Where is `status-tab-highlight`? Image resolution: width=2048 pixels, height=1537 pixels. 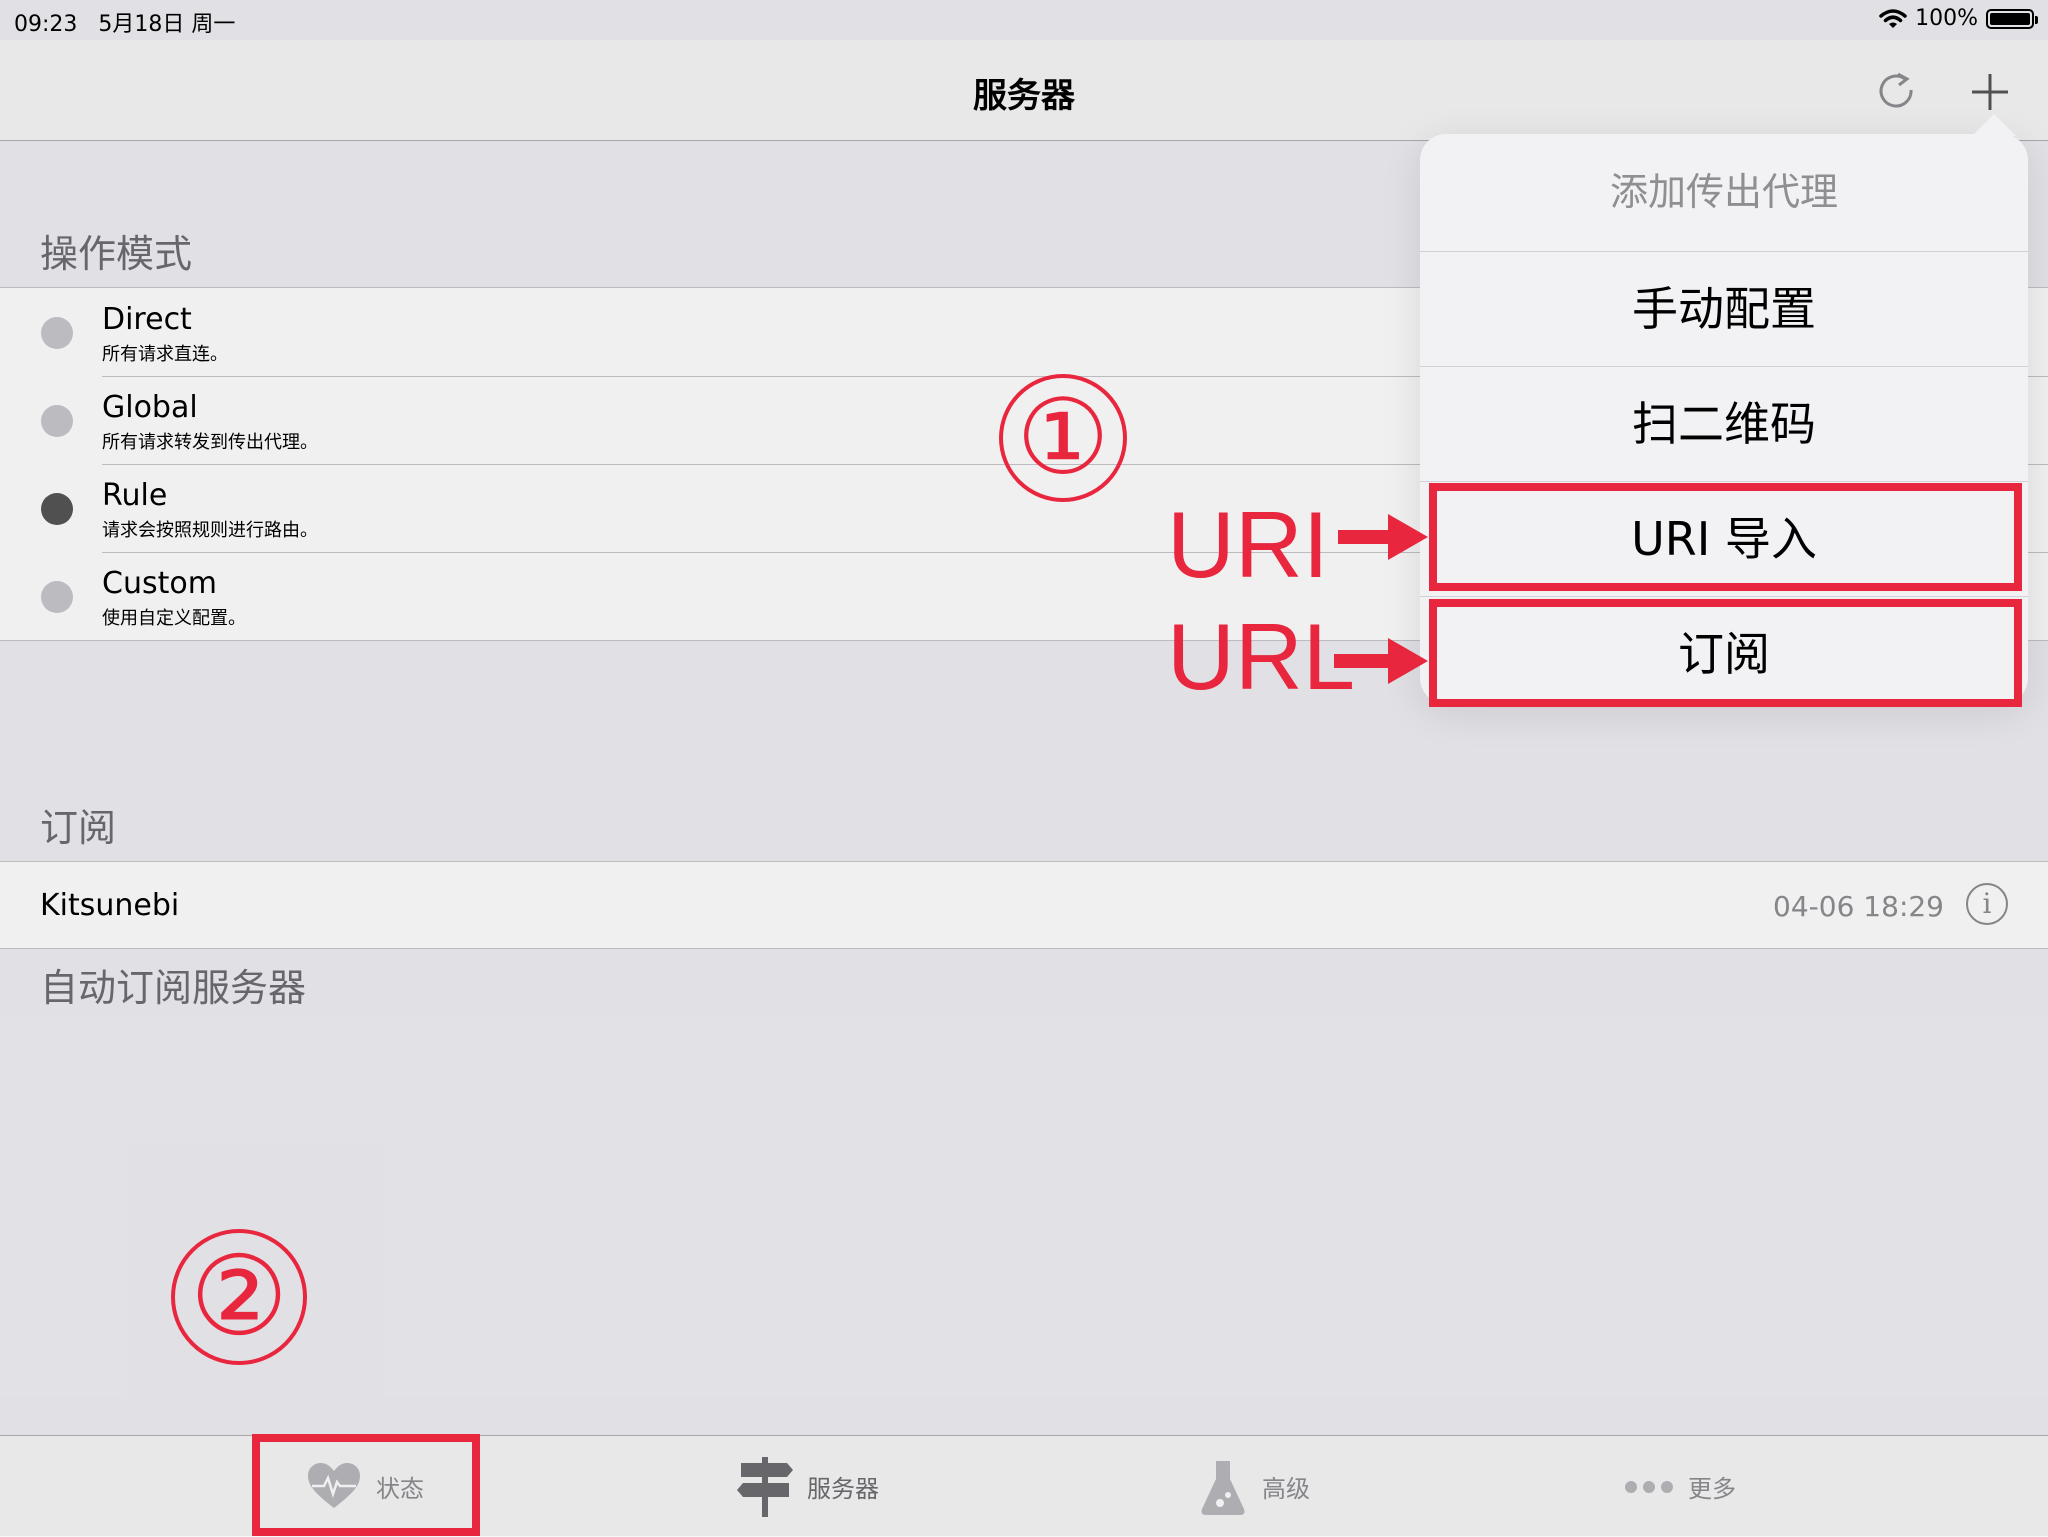
status-tab-highlight is located at coordinates (366, 1485).